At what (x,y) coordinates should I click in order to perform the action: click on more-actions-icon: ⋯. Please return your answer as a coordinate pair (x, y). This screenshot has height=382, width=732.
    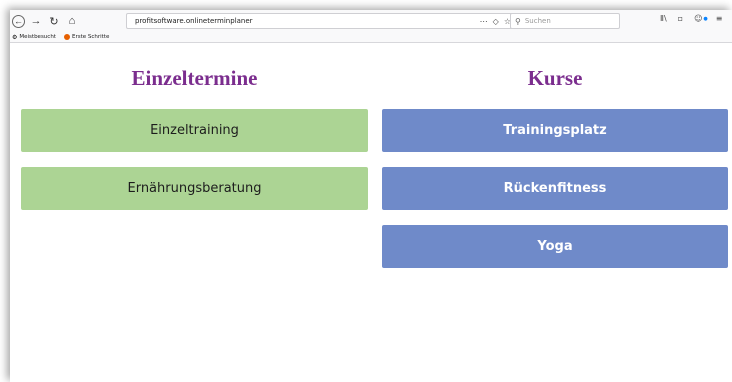
    Looking at the image, I should click on (484, 21).